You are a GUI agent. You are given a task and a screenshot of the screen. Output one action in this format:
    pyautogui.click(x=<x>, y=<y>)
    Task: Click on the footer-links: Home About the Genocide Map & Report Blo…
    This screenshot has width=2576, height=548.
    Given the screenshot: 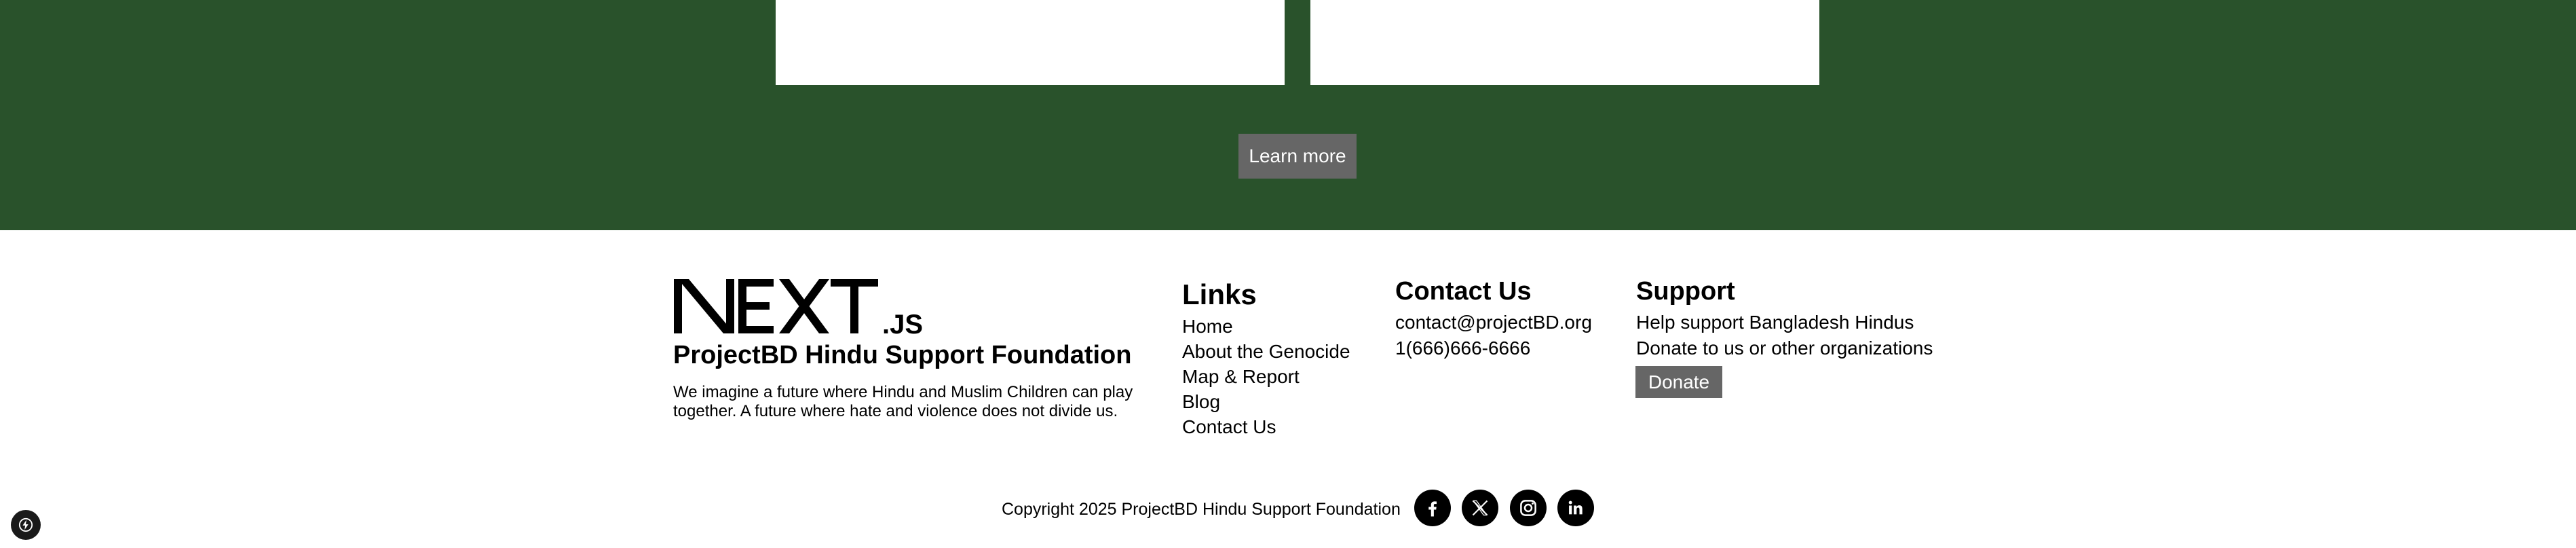 What is the action you would take?
    pyautogui.click(x=1266, y=376)
    